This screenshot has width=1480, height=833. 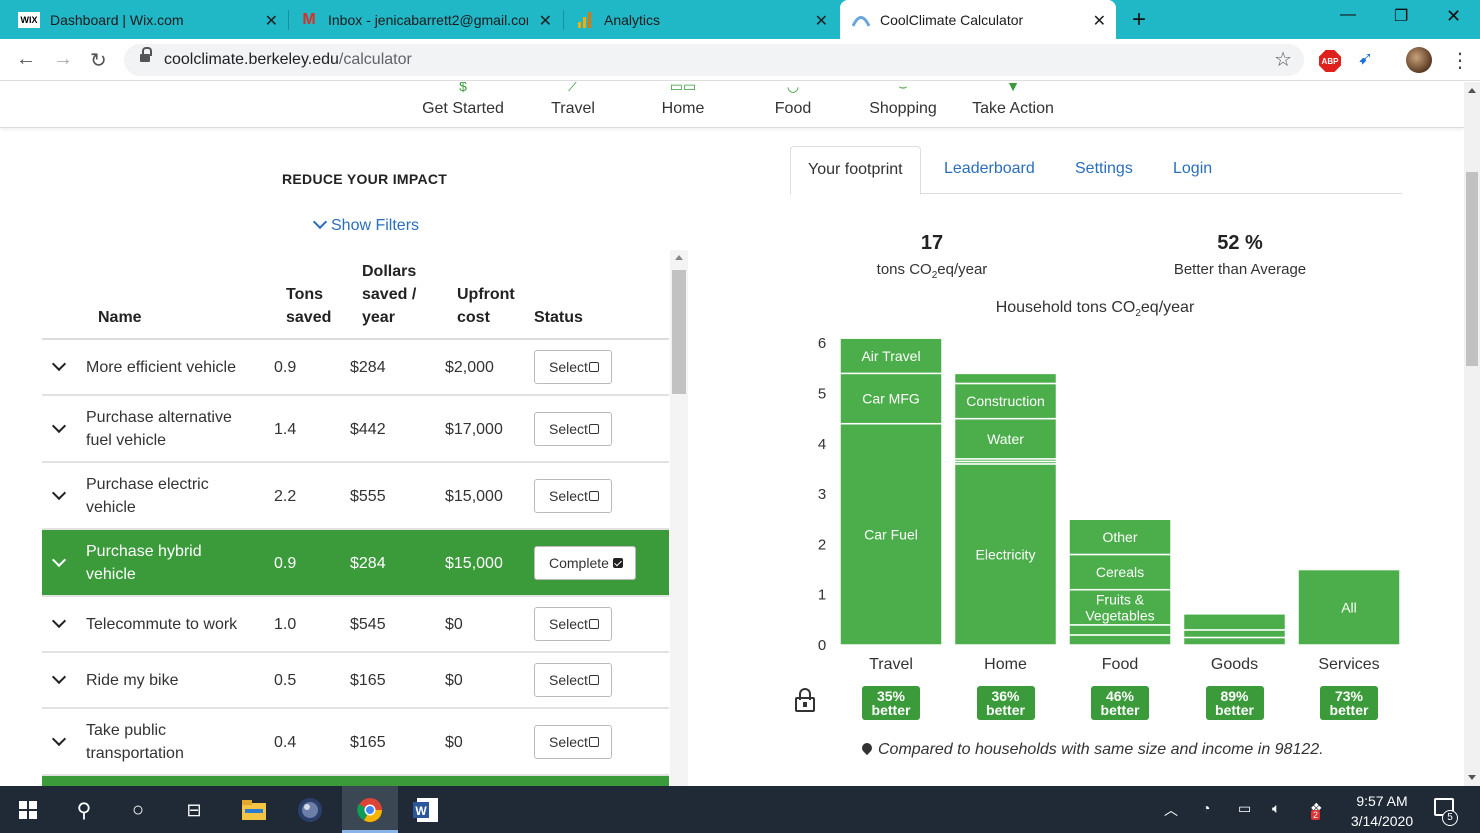 I want to click on tons-saved: 0.9, so click(x=285, y=563).